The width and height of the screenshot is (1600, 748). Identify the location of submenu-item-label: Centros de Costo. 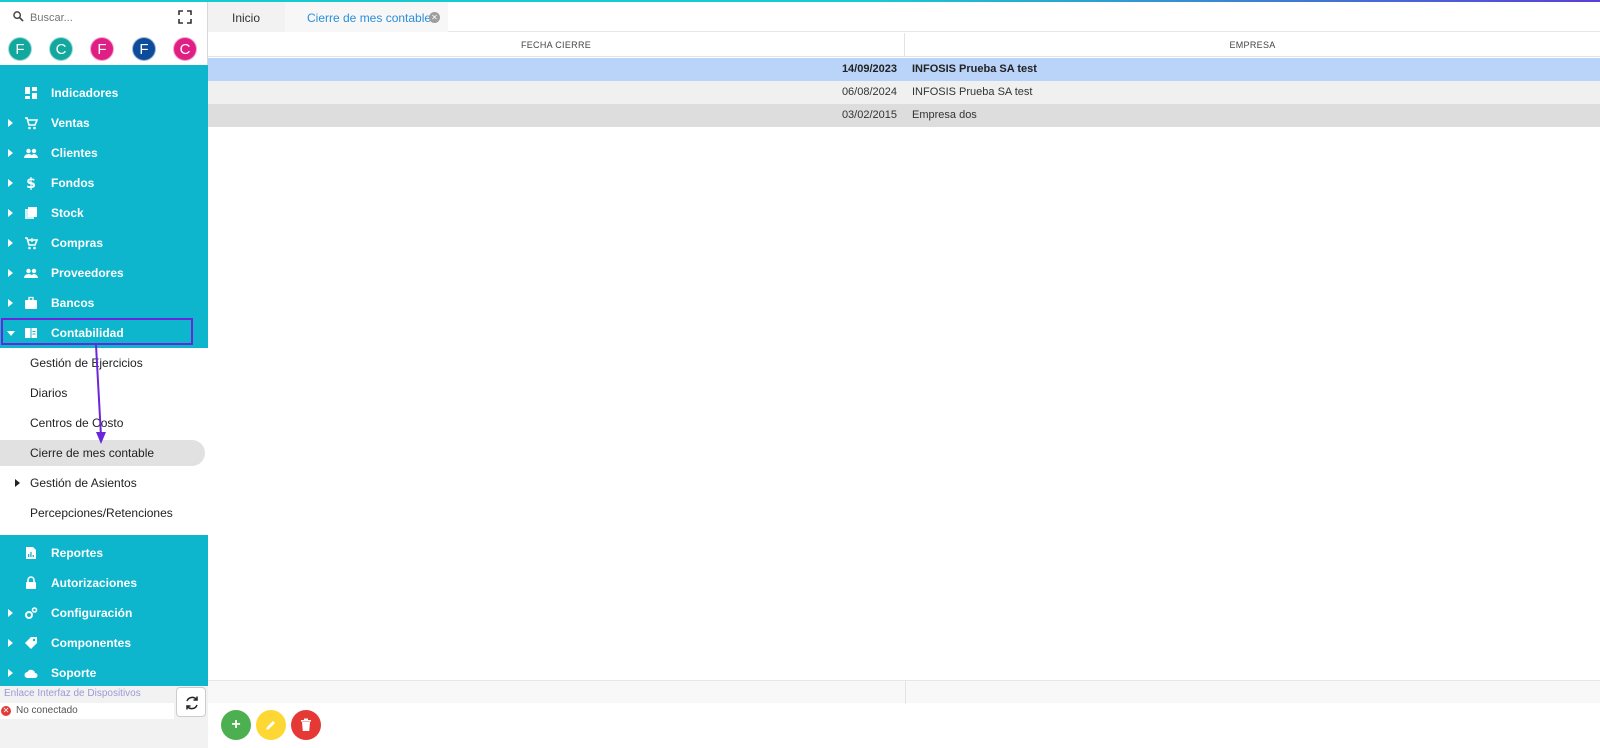
(77, 423).